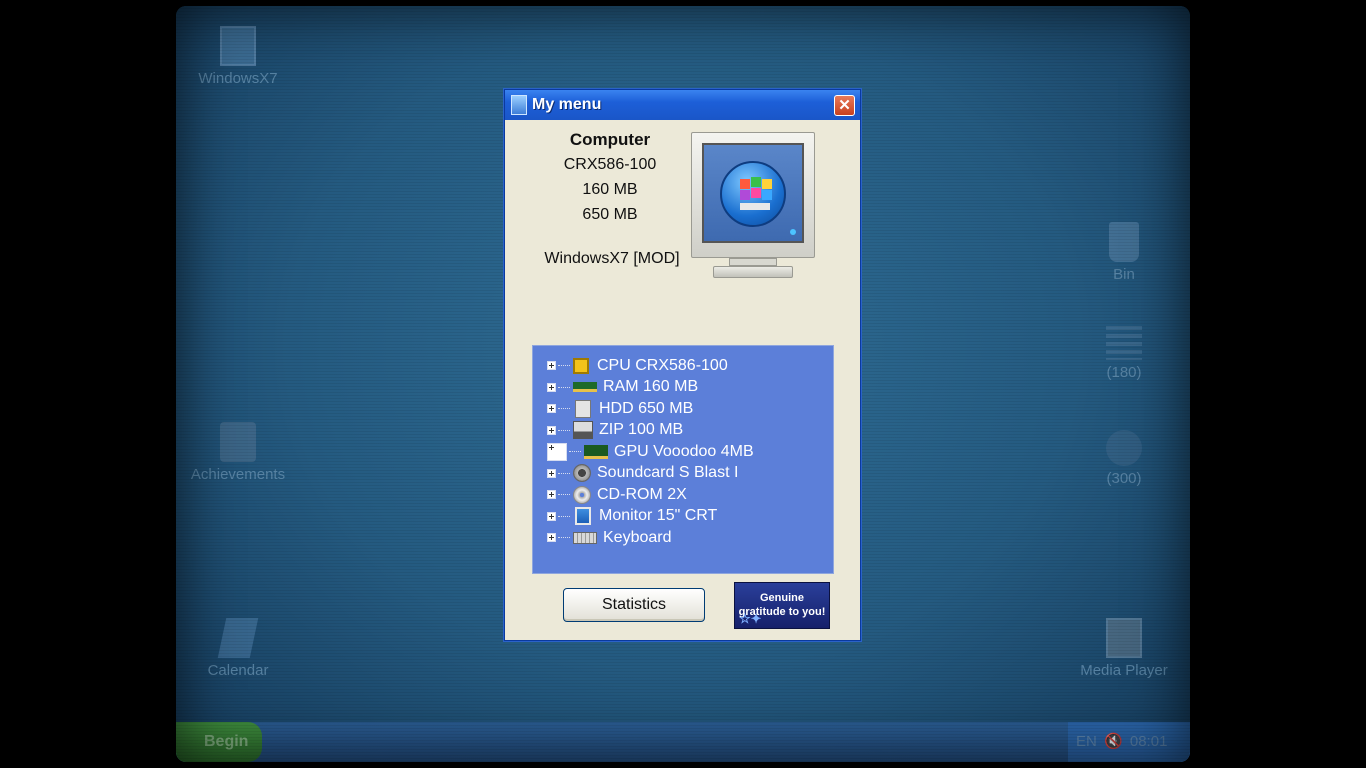 The height and width of the screenshot is (768, 1366). I want to click on desktop-icon-label: (300), so click(1124, 478).